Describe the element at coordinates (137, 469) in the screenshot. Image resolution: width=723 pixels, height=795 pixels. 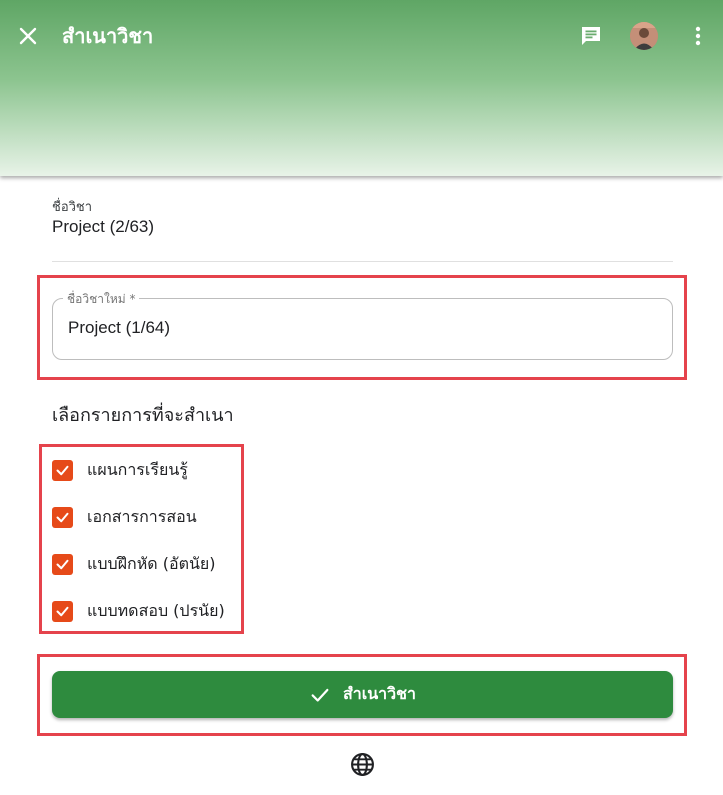
I see `checkbox-label: แผนการเรียนรู้` at that location.